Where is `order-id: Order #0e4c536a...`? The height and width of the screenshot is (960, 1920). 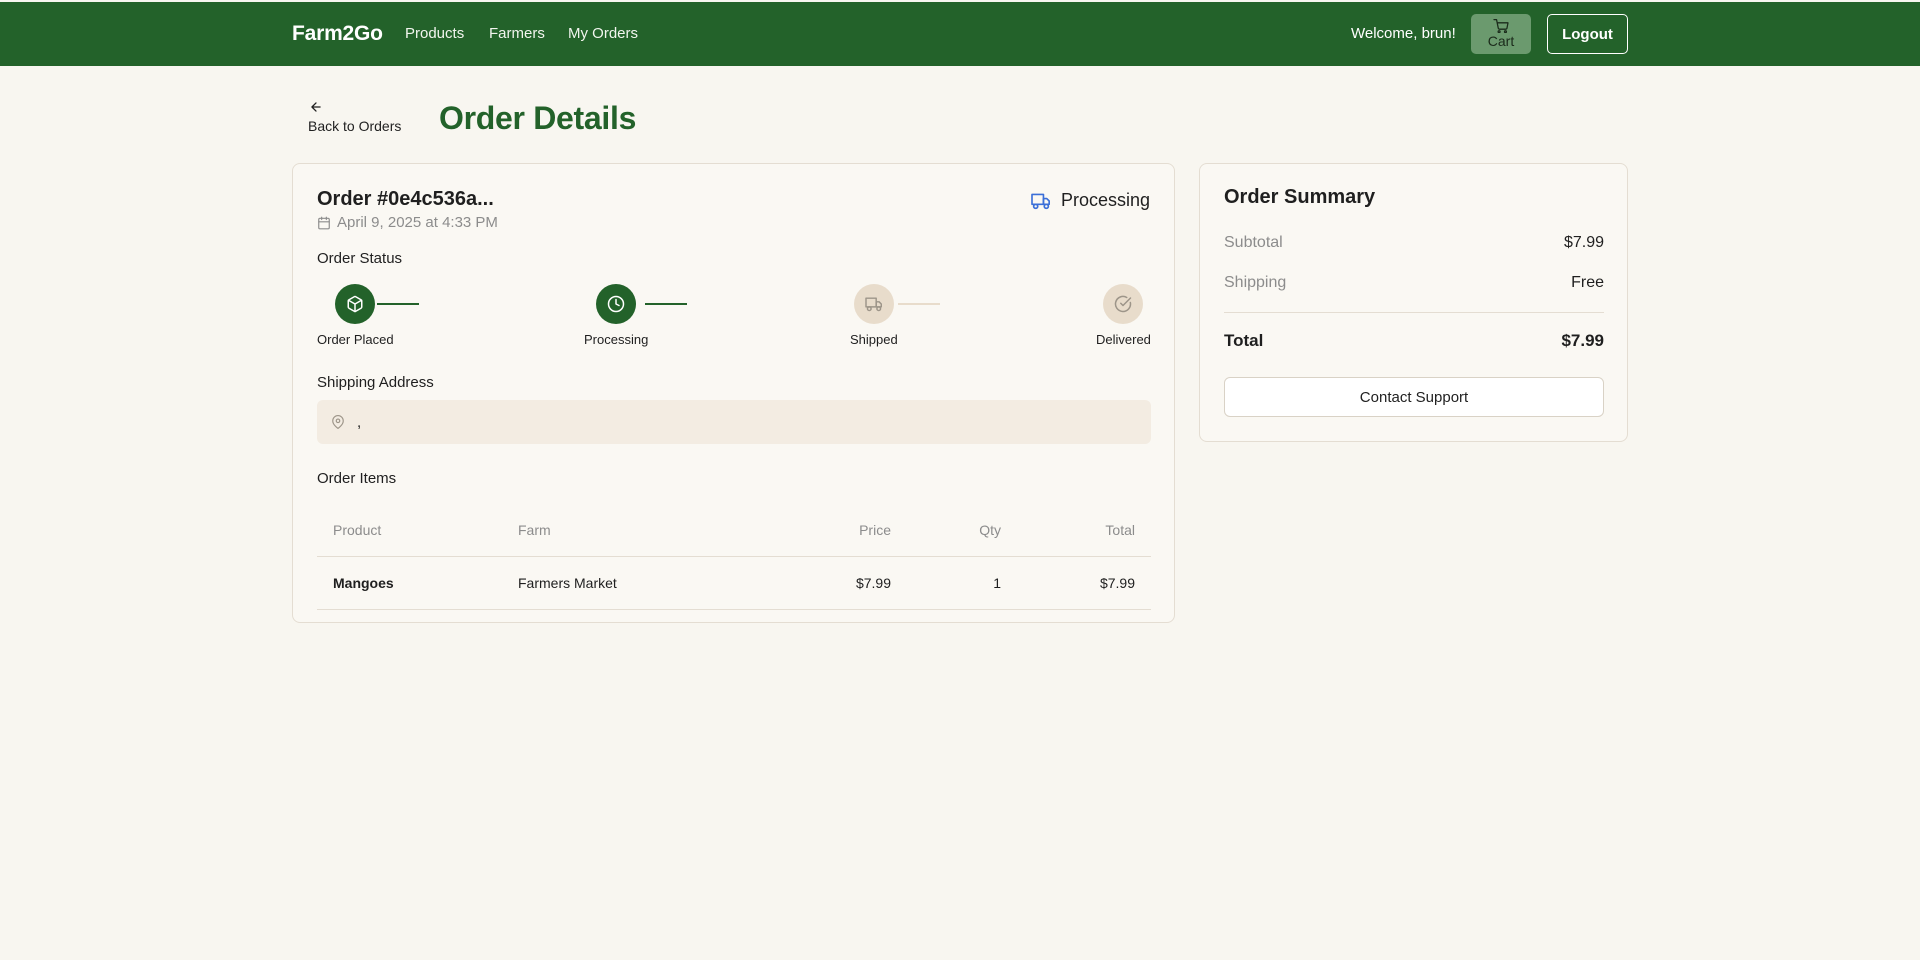 order-id: Order #0e4c536a... is located at coordinates (405, 199).